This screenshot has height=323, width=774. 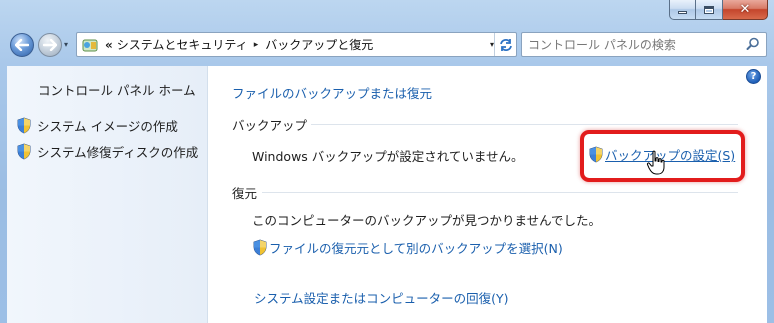 What do you see at coordinates (66, 44) in the screenshot?
I see `recent-pages-dropdown: ▾` at bounding box center [66, 44].